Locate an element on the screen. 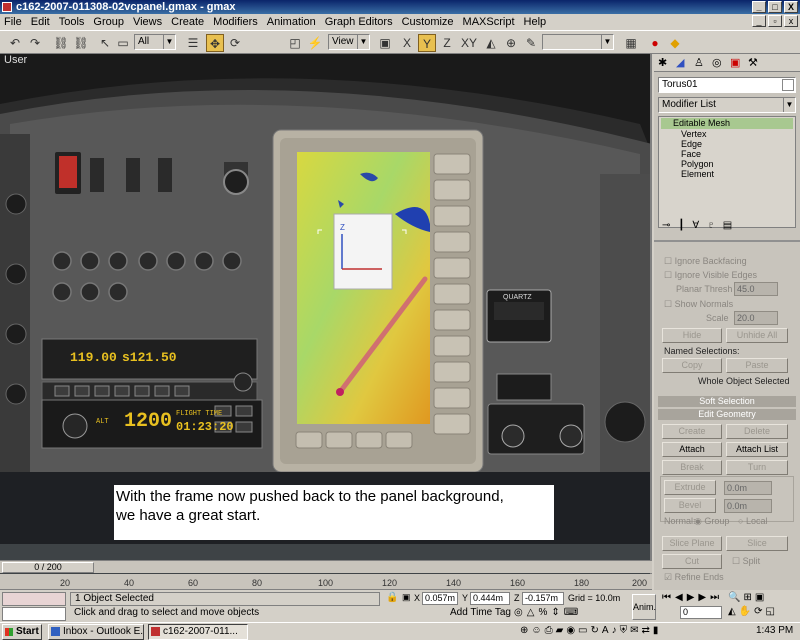 This screenshot has height=640, width=800. close-button: X is located at coordinates (791, 7).